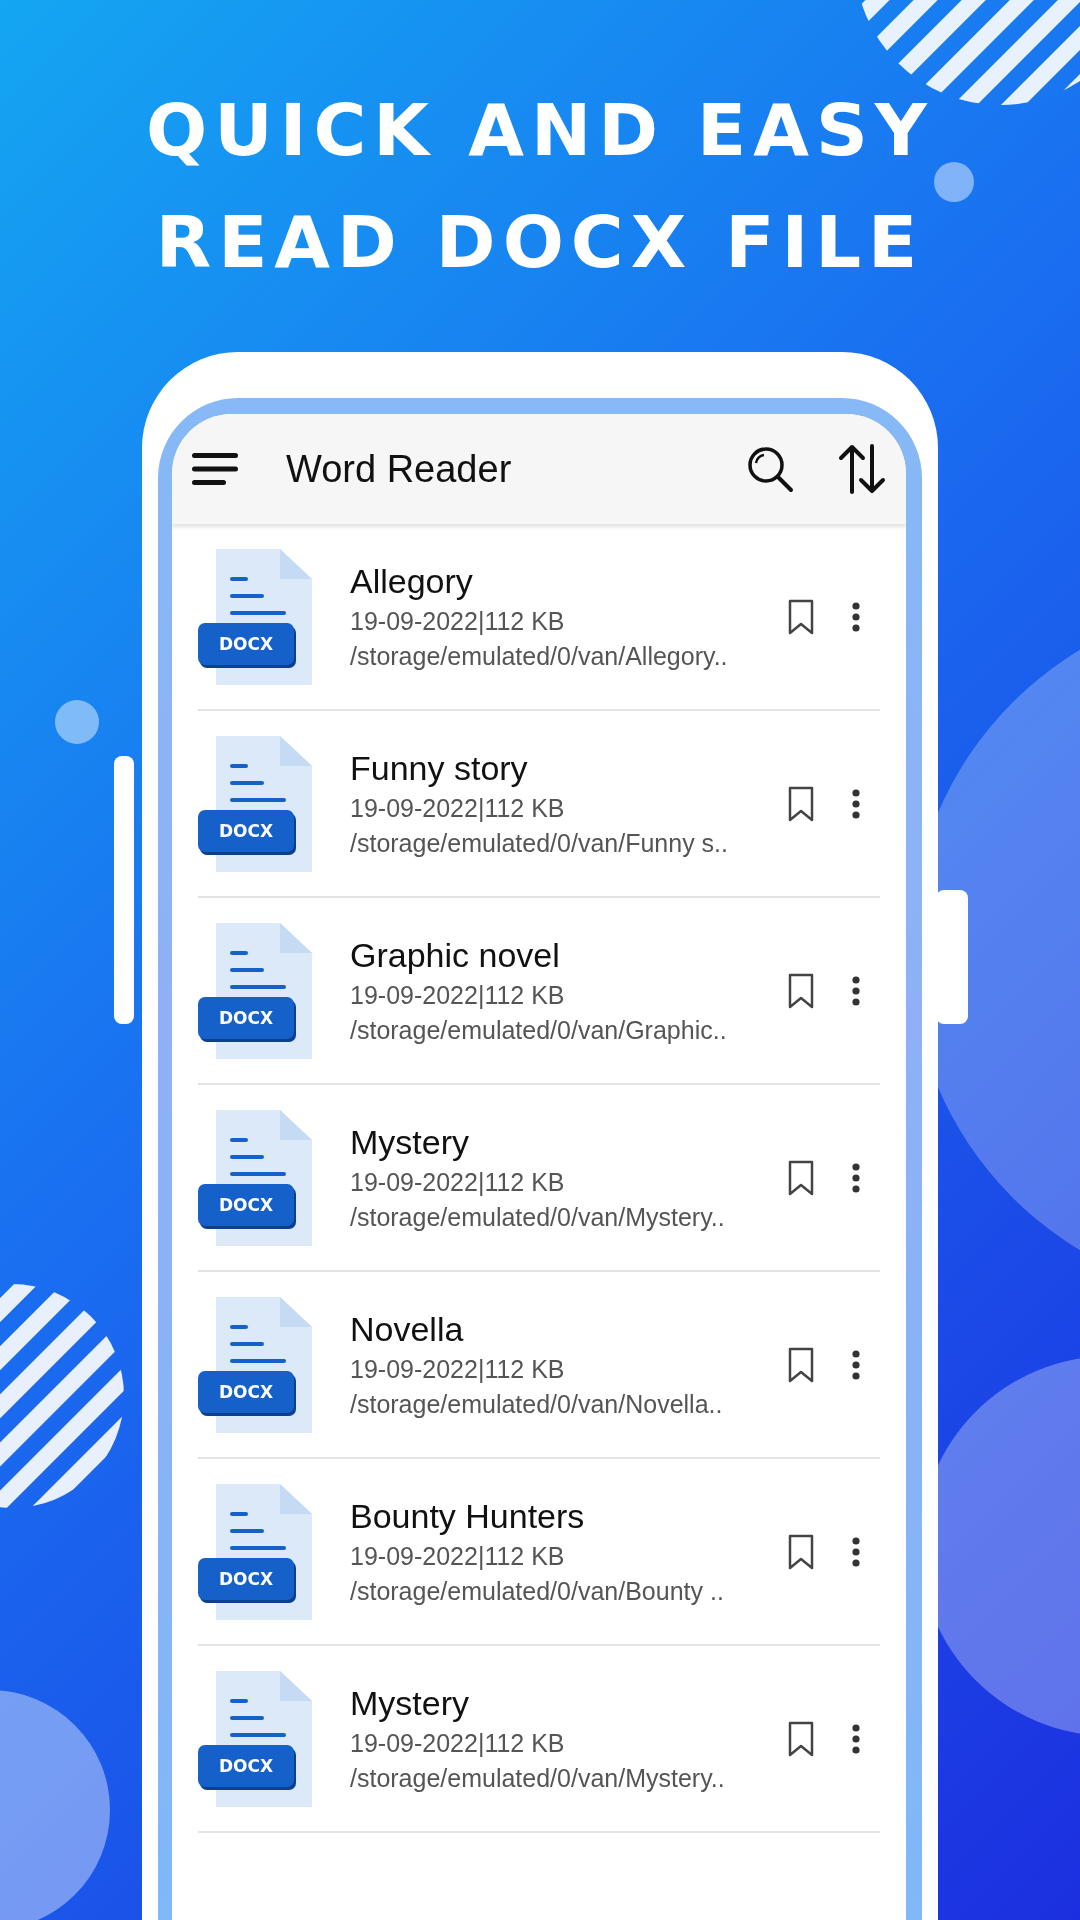 This screenshot has width=1080, height=1920. What do you see at coordinates (537, 1404) in the screenshot?
I see `file-path: /storage/emulated/0/van/Novella..` at bounding box center [537, 1404].